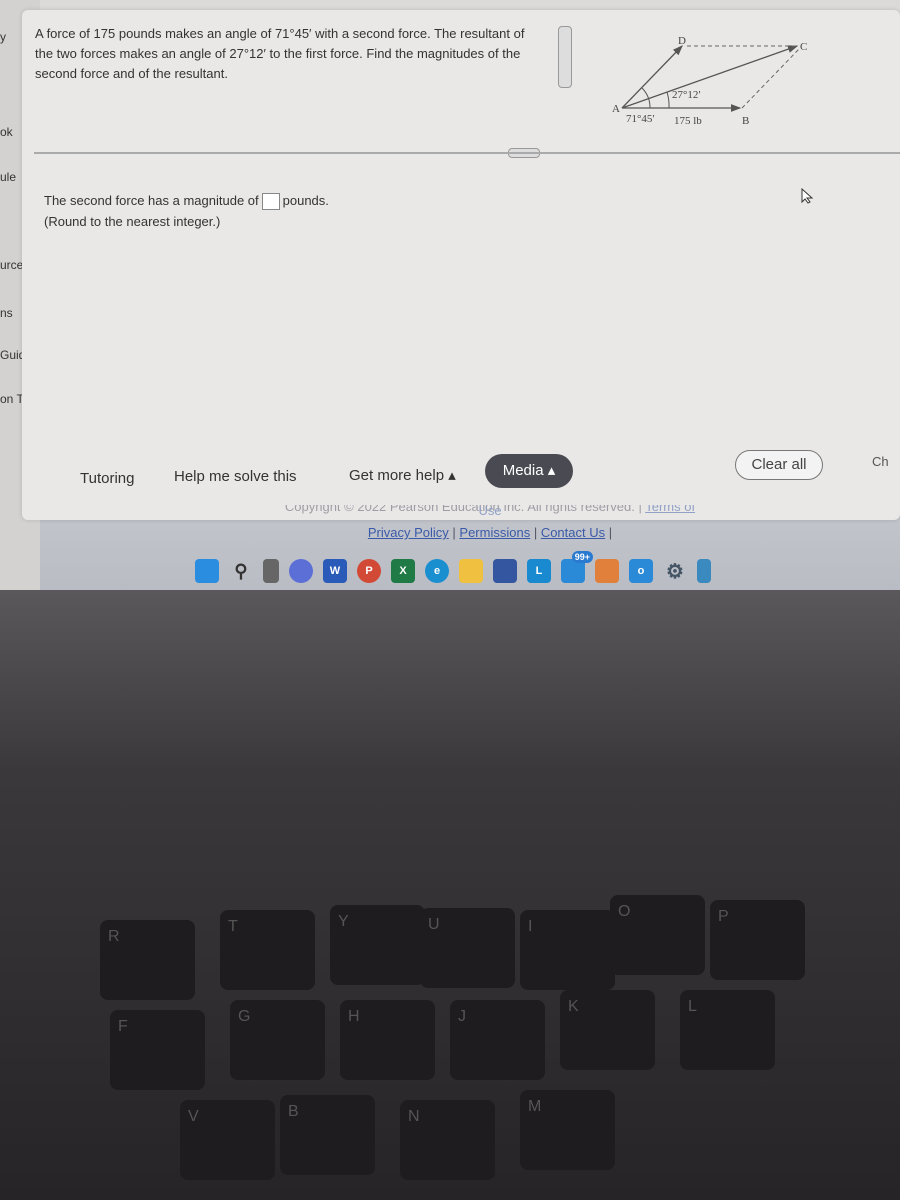 This screenshot has width=900, height=1200. What do you see at coordinates (271, 571) in the screenshot?
I see `task-view-icon` at bounding box center [271, 571].